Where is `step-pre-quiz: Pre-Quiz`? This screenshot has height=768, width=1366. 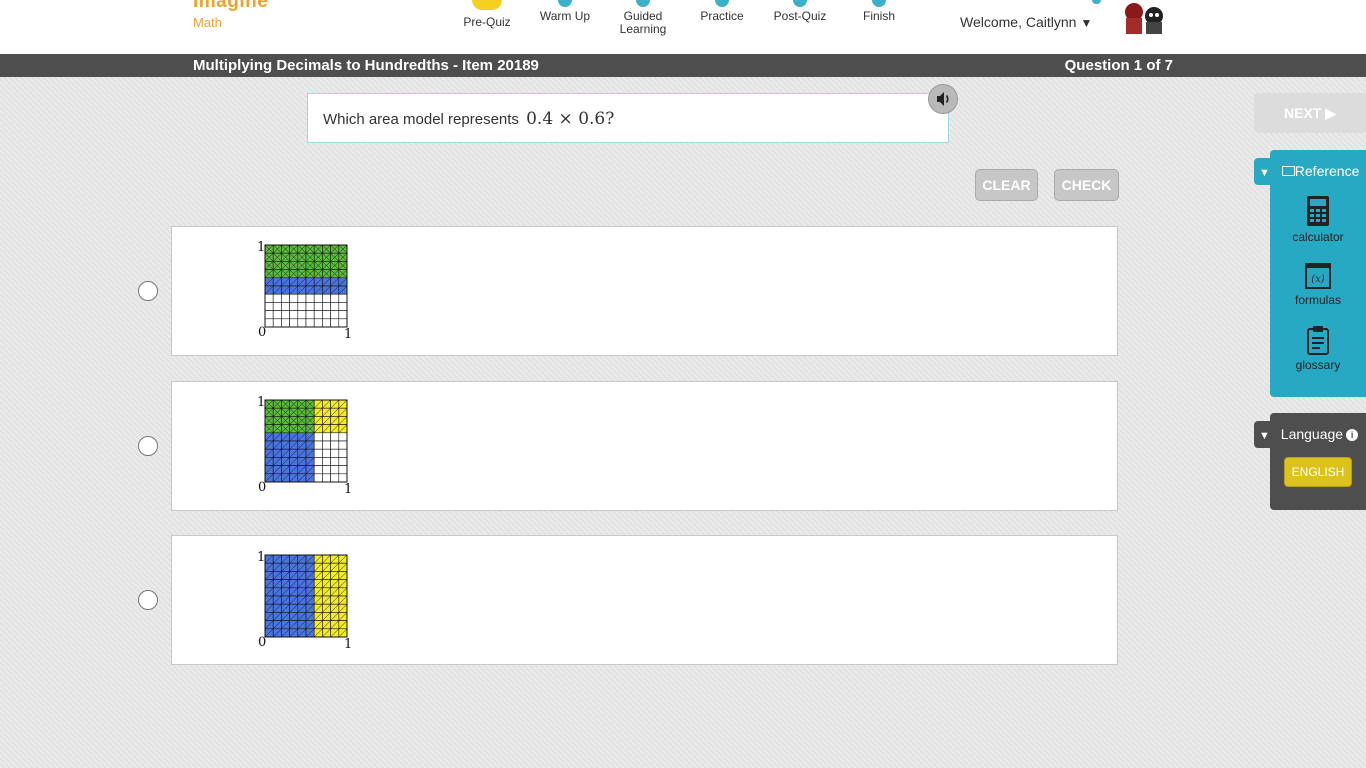
step-pre-quiz: Pre-Quiz is located at coordinates (487, 14).